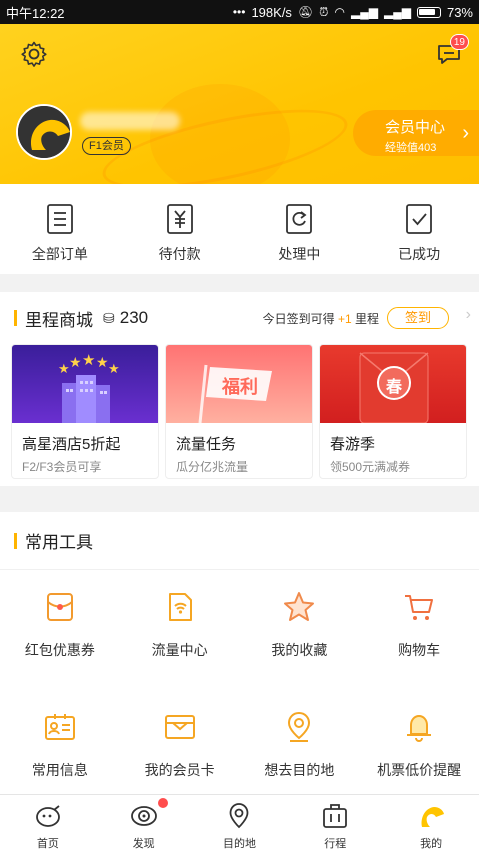  What do you see at coordinates (179, 727) in the screenshot?
I see `member-card-icon` at bounding box center [179, 727].